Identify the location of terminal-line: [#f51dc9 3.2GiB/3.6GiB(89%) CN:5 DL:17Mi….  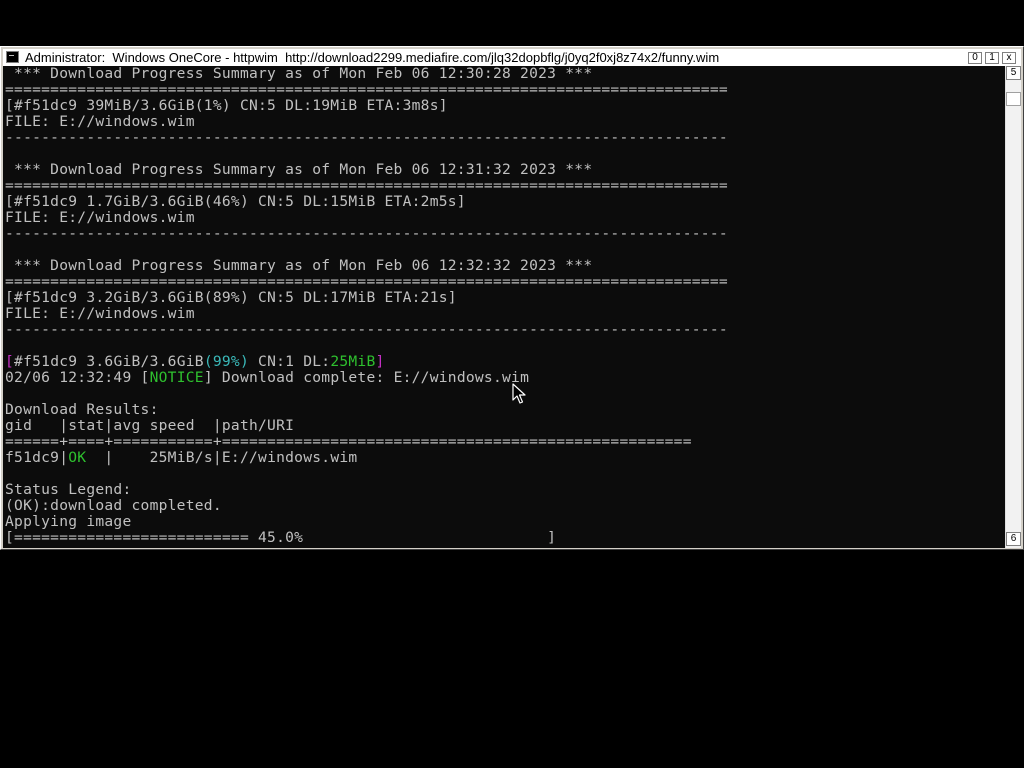
(366, 298).